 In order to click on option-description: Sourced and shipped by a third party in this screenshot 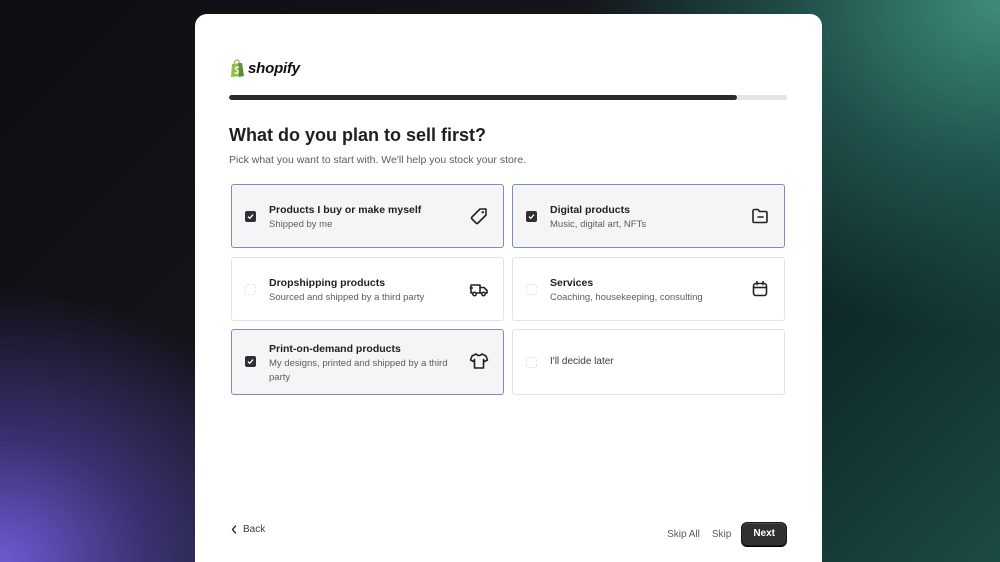, I will do `click(347, 297)`.